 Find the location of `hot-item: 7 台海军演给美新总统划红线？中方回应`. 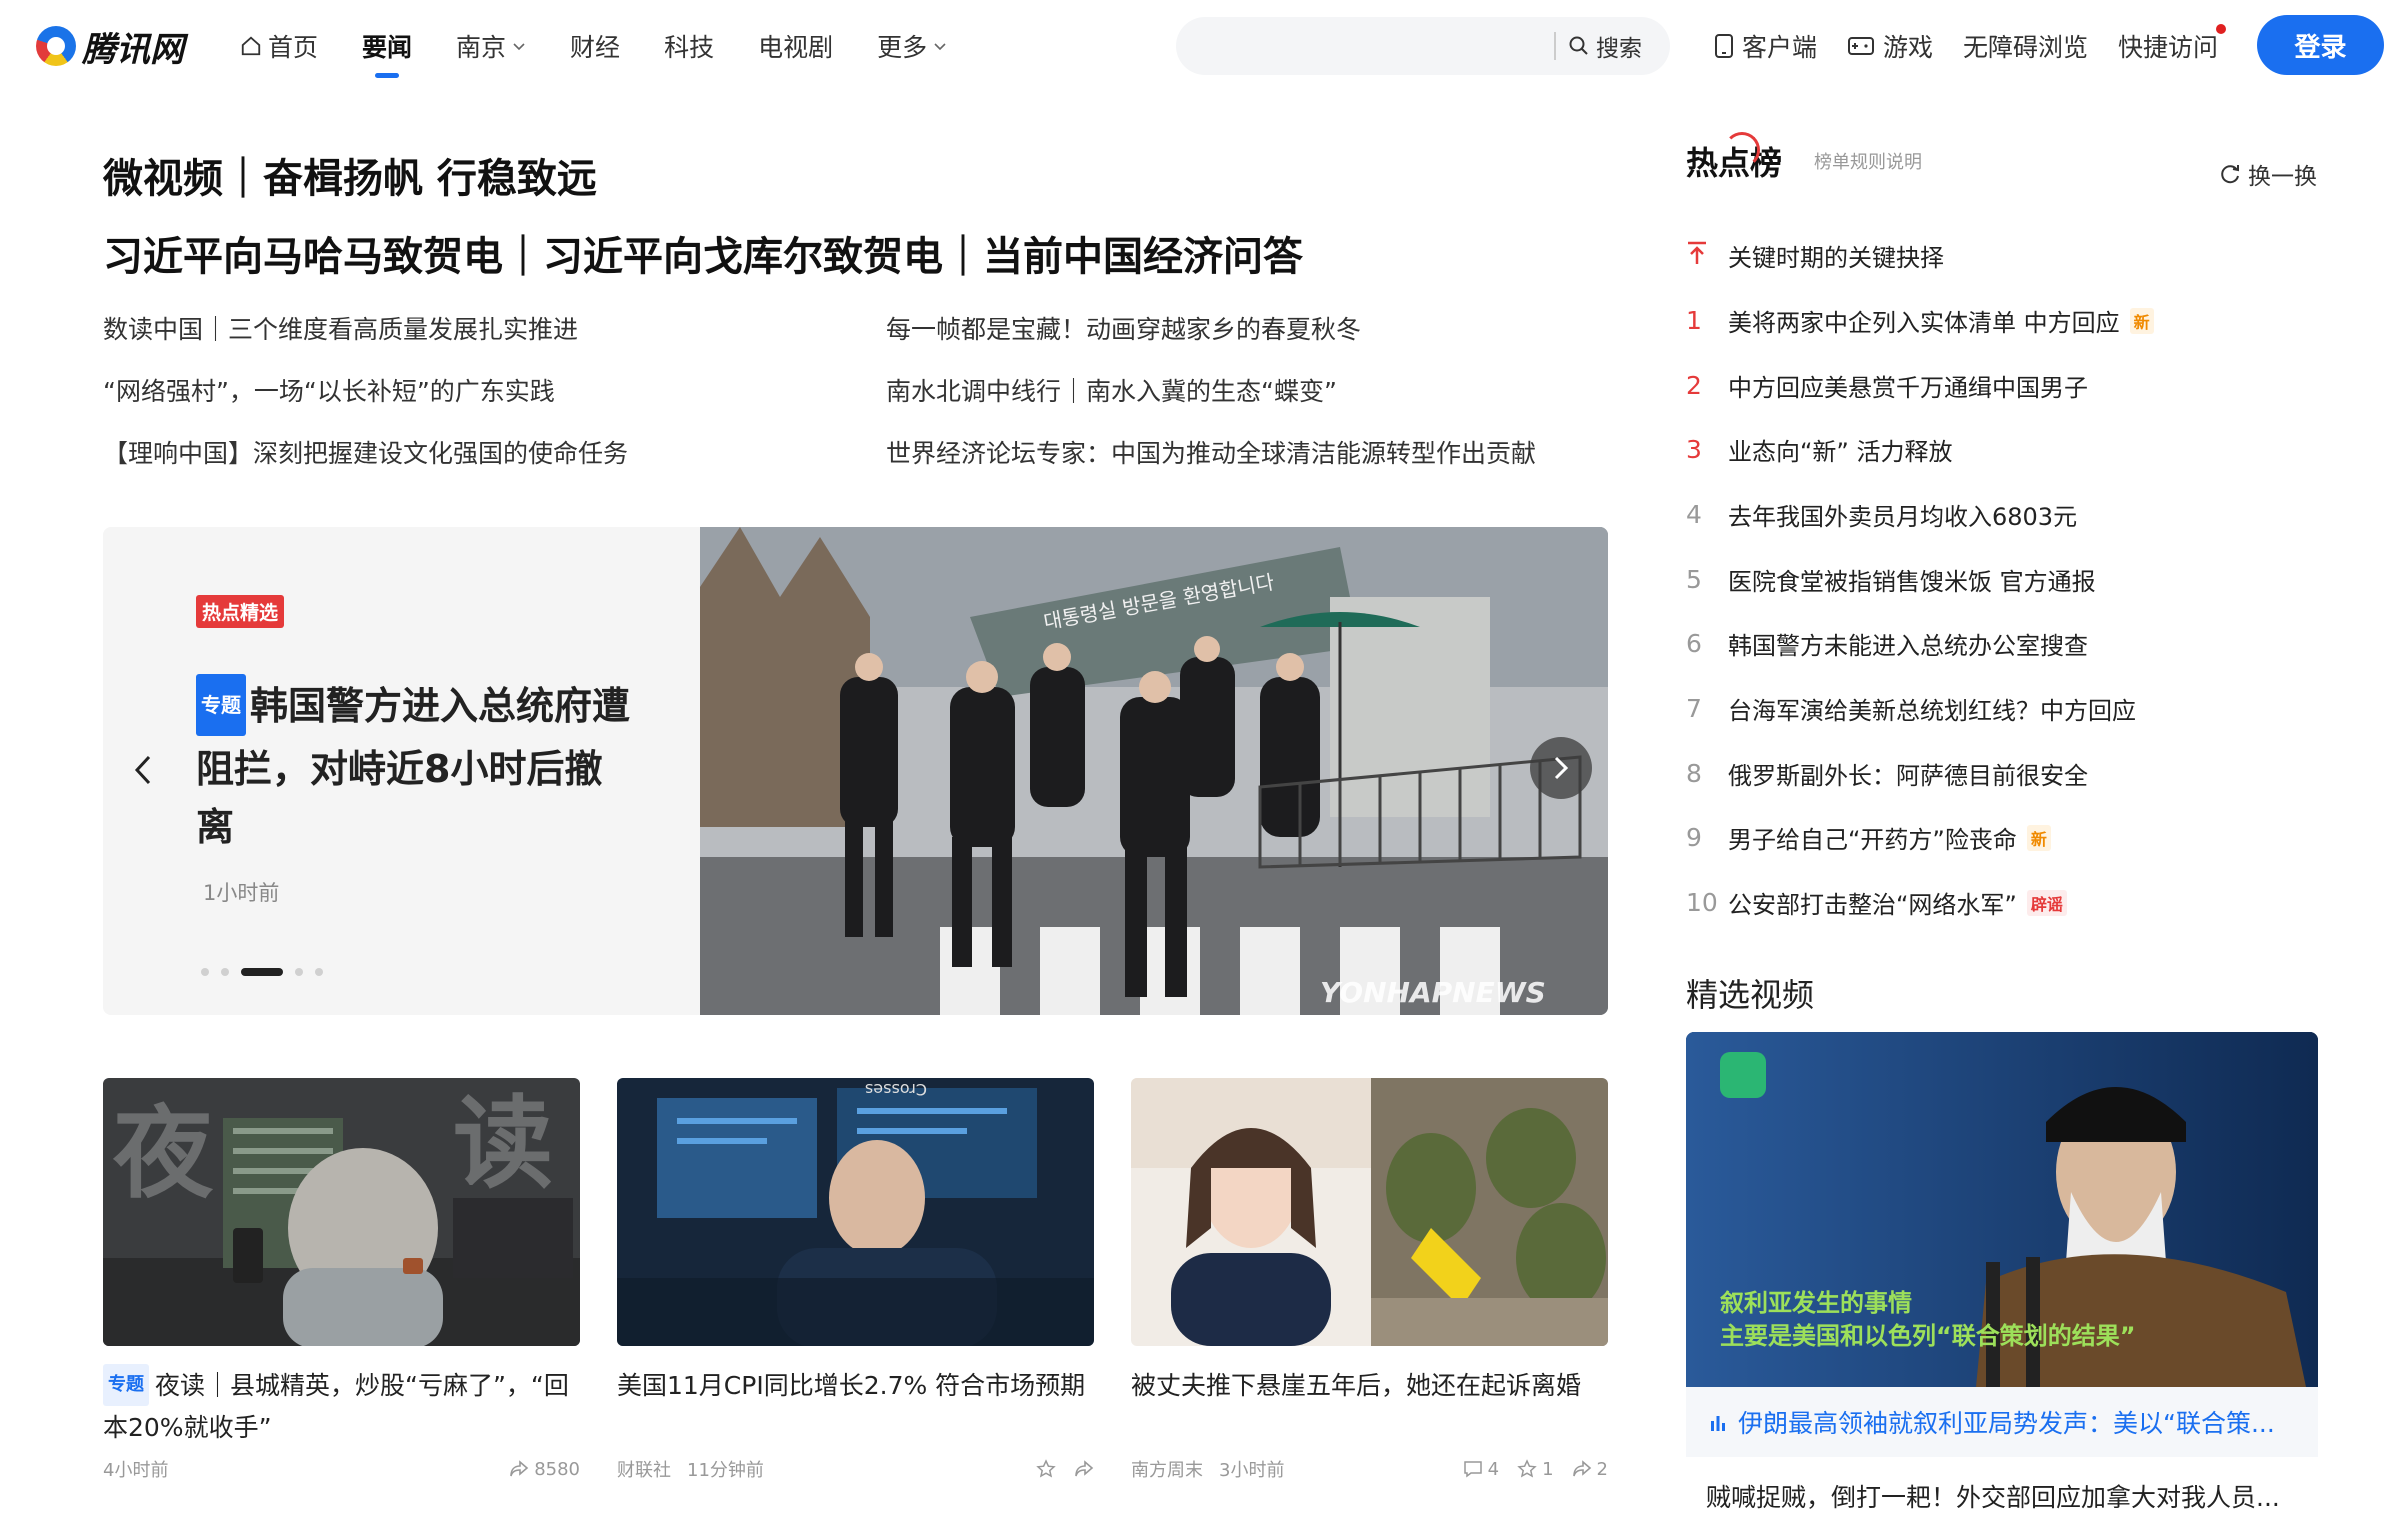

hot-item: 7 台海军演给美新总统划红线？中方回应 is located at coordinates (1911, 708).